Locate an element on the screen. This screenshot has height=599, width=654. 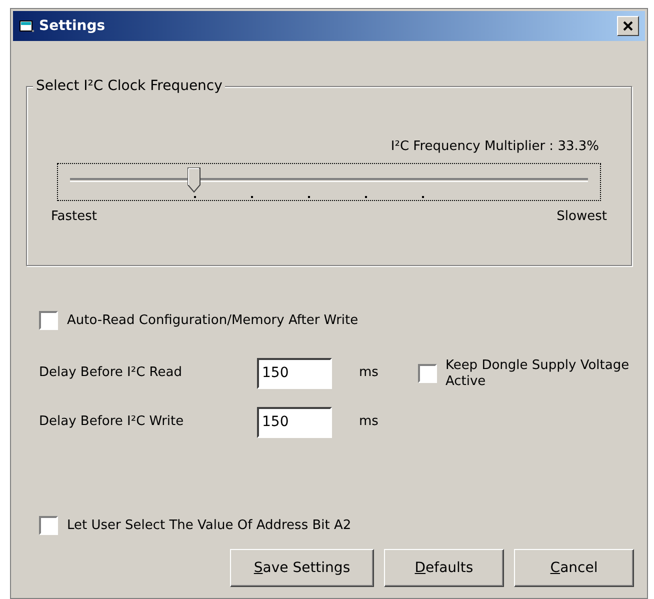
multiplier-label: I²C Frequency Multiplier : 33.3% is located at coordinates (494, 147).